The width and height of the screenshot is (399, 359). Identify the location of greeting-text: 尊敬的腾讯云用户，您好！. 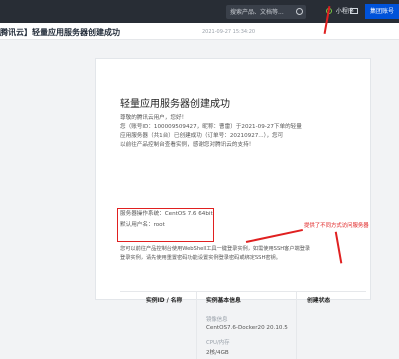
(154, 118).